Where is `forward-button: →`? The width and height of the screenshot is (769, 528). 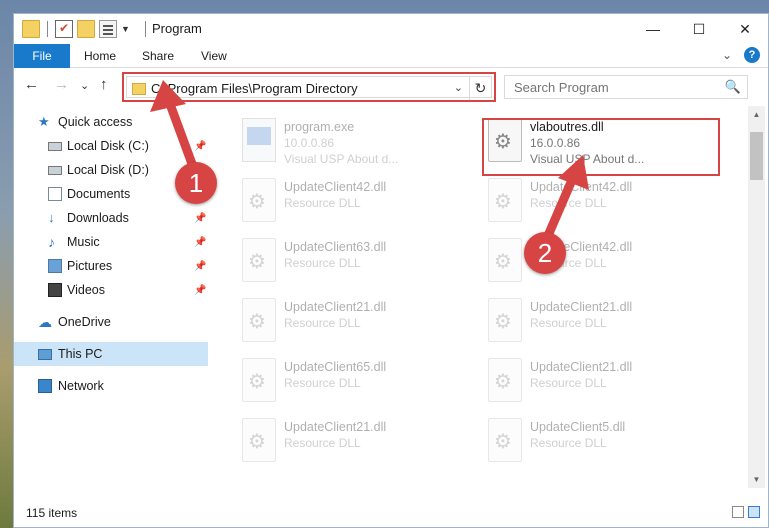 forward-button: → is located at coordinates (61, 84).